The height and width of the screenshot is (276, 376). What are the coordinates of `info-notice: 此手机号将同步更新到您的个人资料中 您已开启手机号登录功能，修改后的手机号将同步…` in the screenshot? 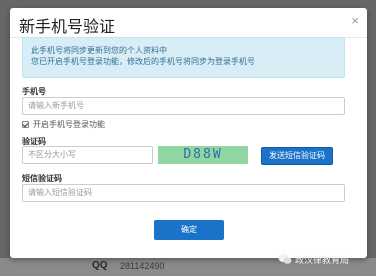 It's located at (183, 57).